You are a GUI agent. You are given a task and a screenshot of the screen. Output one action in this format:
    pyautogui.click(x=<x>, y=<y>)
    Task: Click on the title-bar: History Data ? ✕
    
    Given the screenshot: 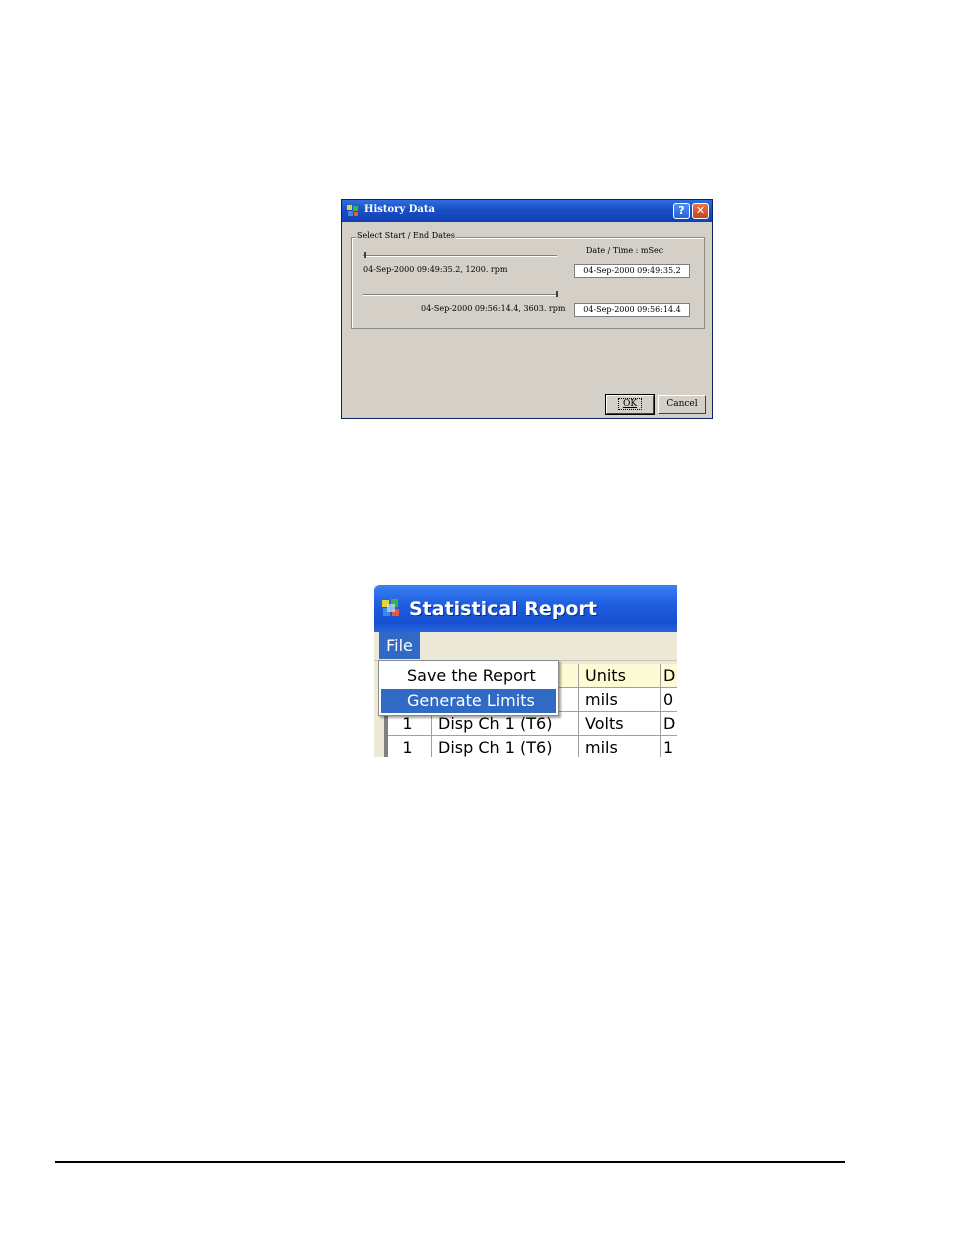 What is the action you would take?
    pyautogui.click(x=527, y=211)
    